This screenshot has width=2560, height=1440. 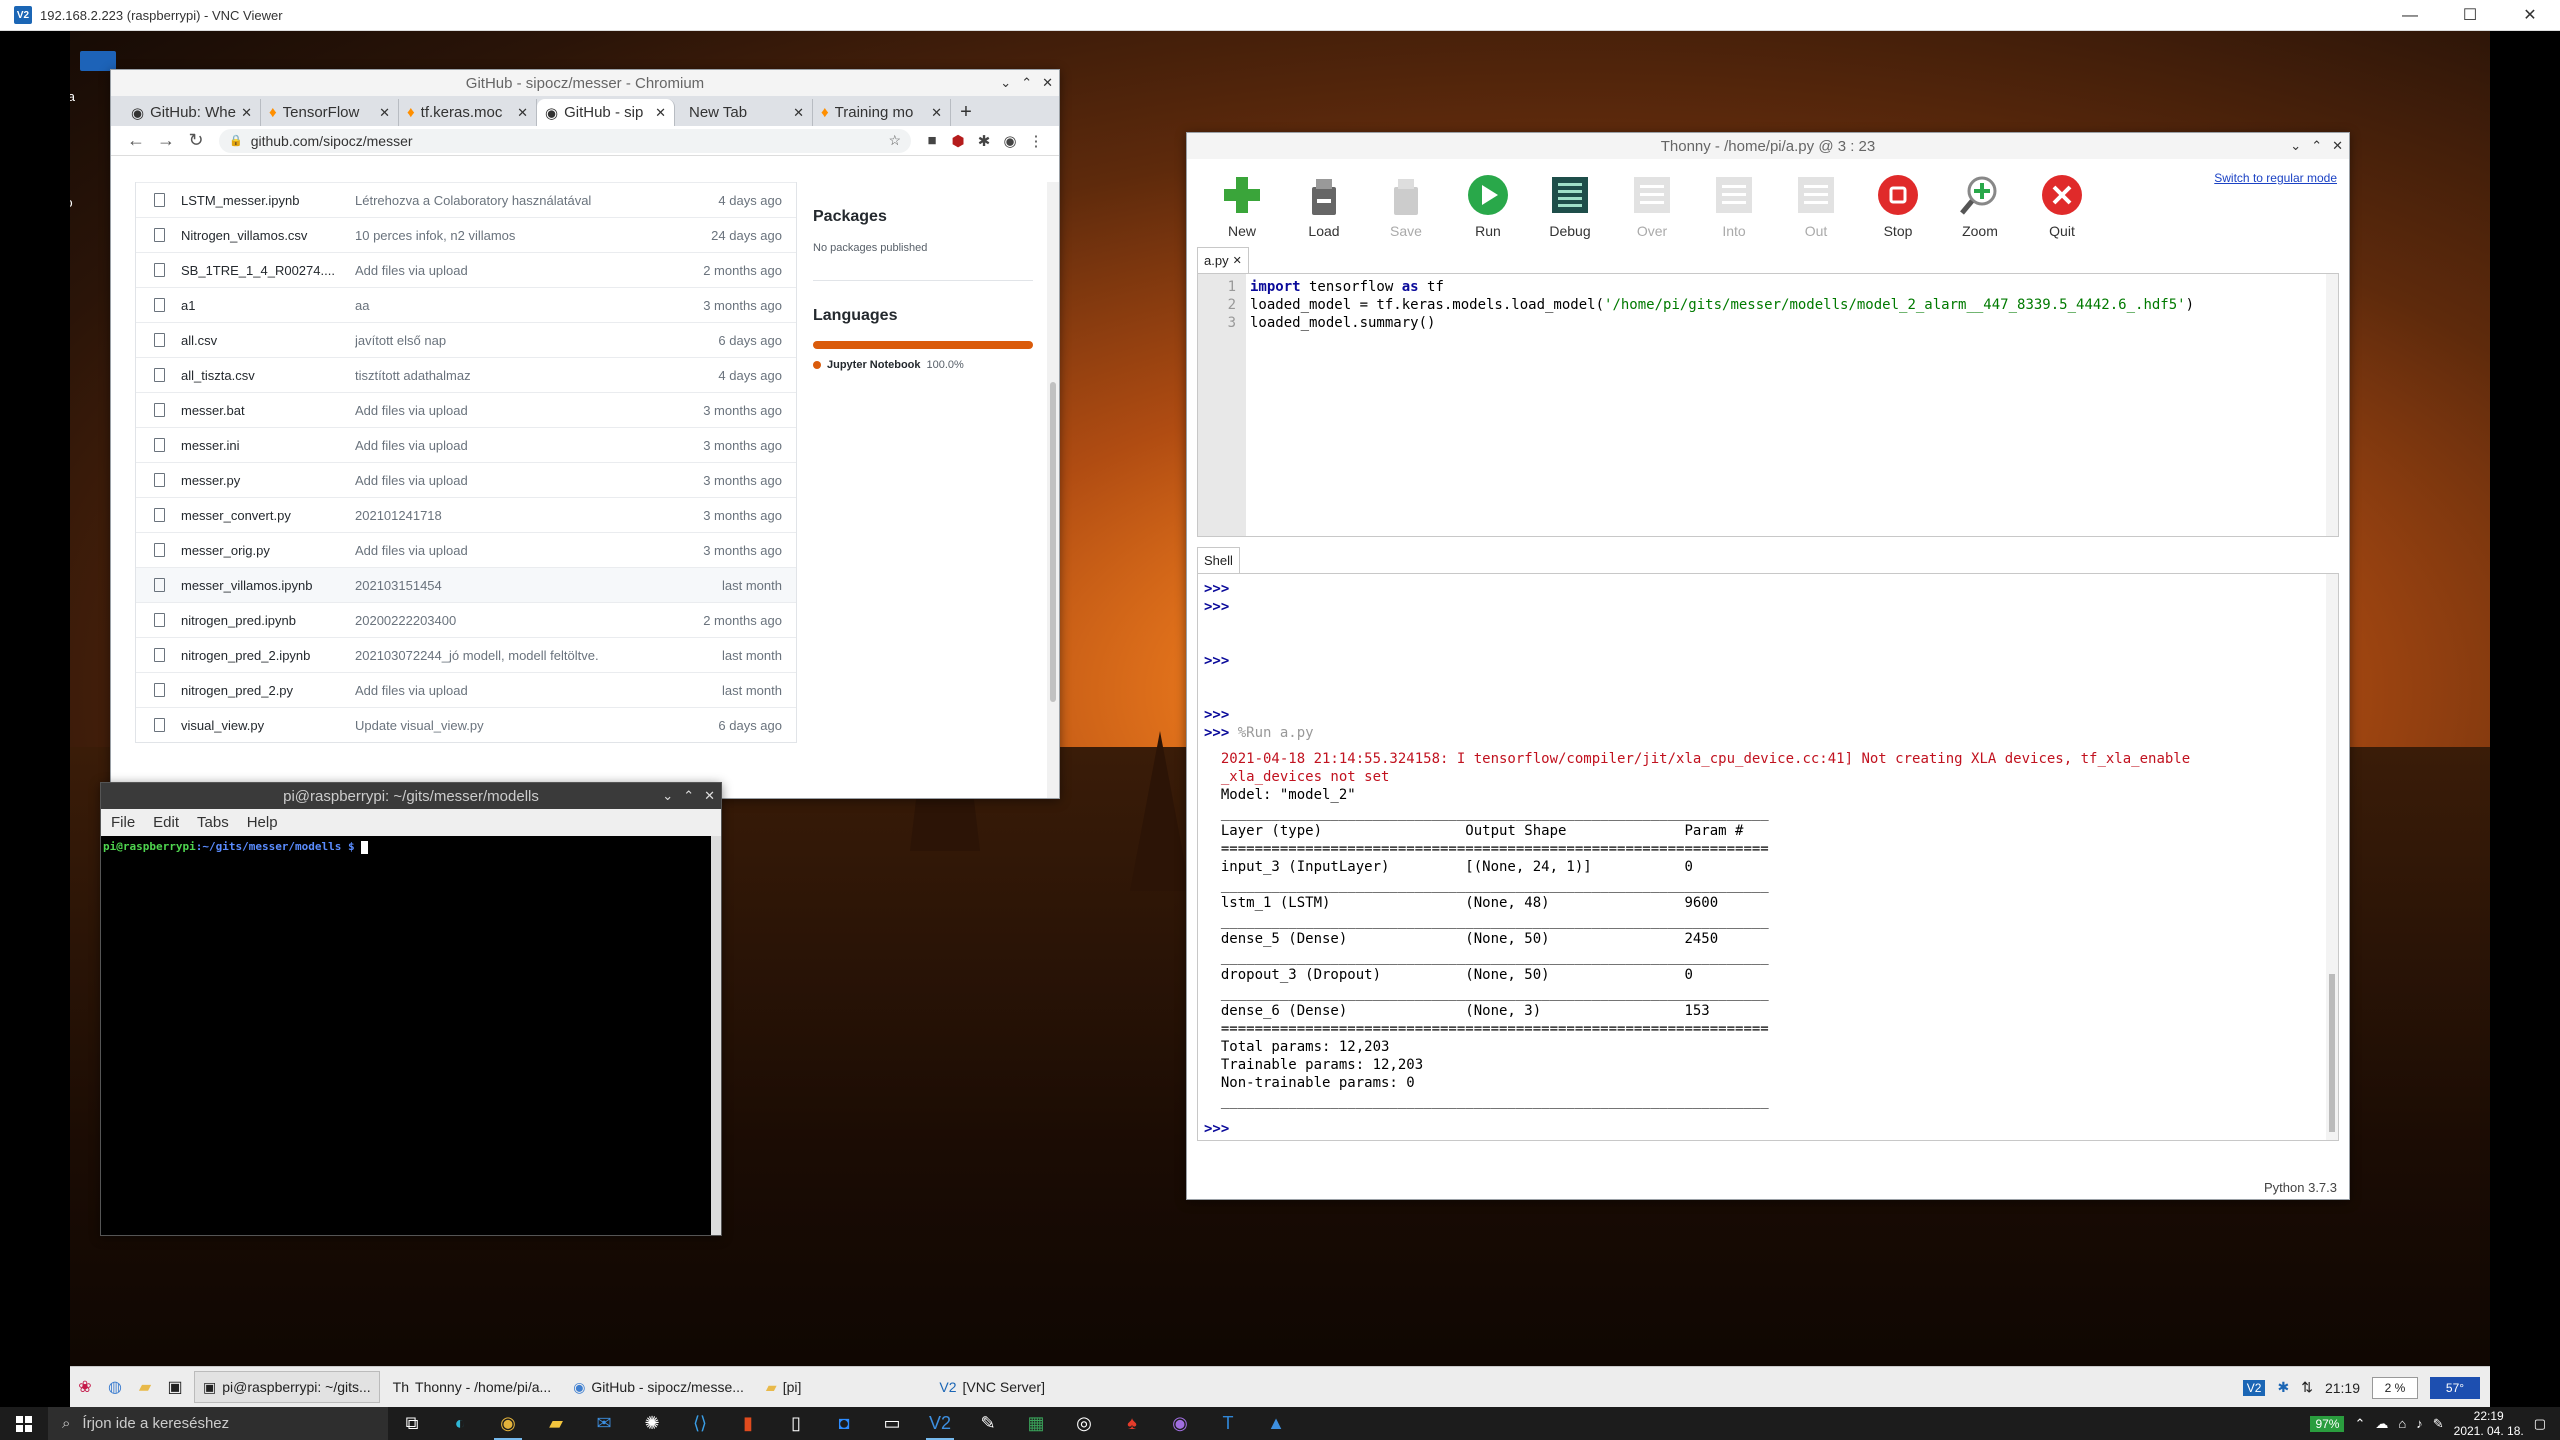 What do you see at coordinates (1652, 217) in the screenshot?
I see `toolbar-over-button: Over` at bounding box center [1652, 217].